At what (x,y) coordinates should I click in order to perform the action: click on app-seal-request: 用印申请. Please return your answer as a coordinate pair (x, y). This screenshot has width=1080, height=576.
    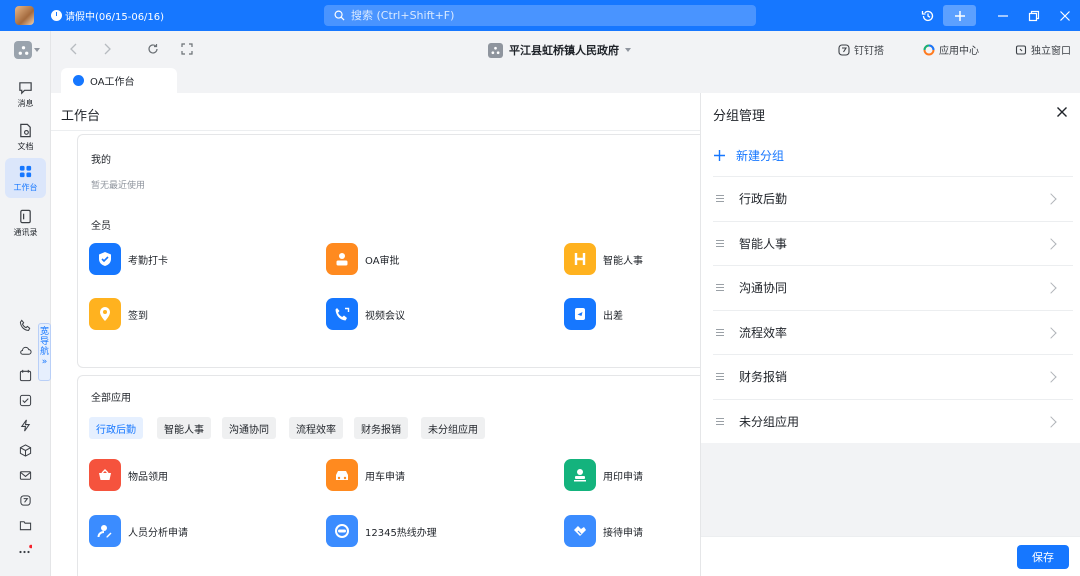
    Looking at the image, I should click on (603, 475).